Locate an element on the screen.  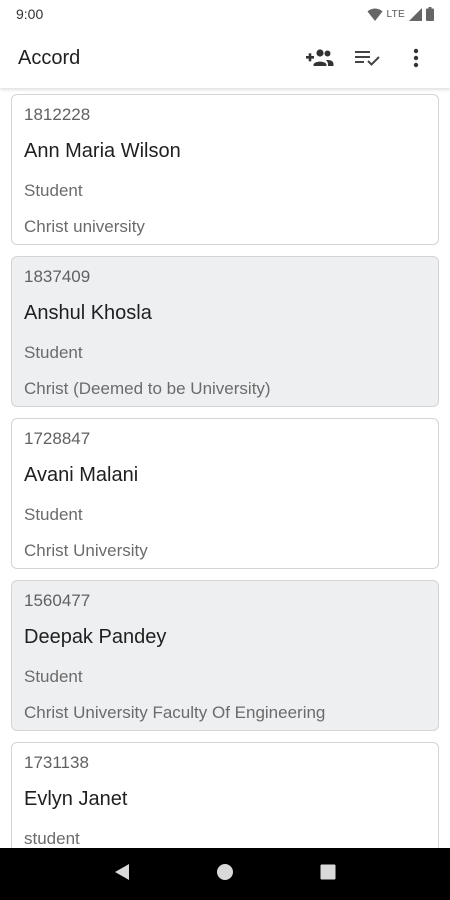
battery-icon is located at coordinates (430, 14).